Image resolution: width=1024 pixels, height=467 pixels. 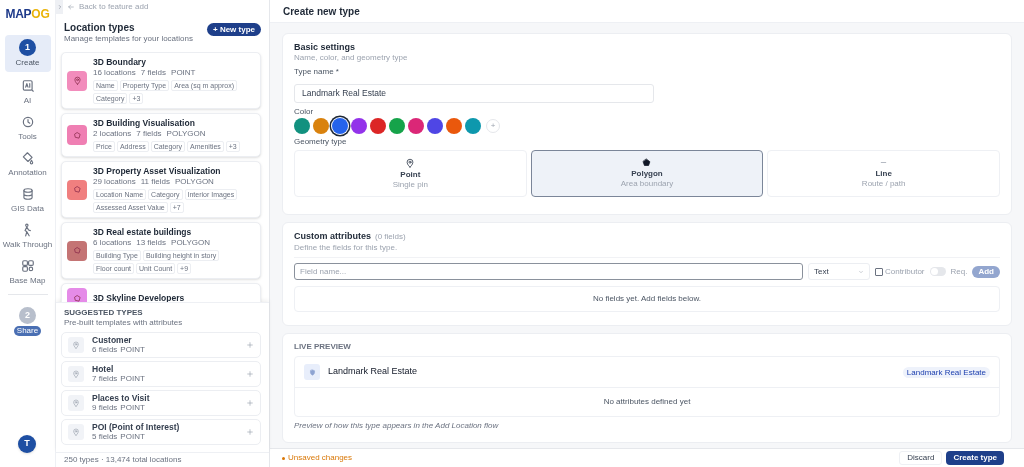 What do you see at coordinates (27, 158) in the screenshot?
I see `paint-bucket-icon` at bounding box center [27, 158].